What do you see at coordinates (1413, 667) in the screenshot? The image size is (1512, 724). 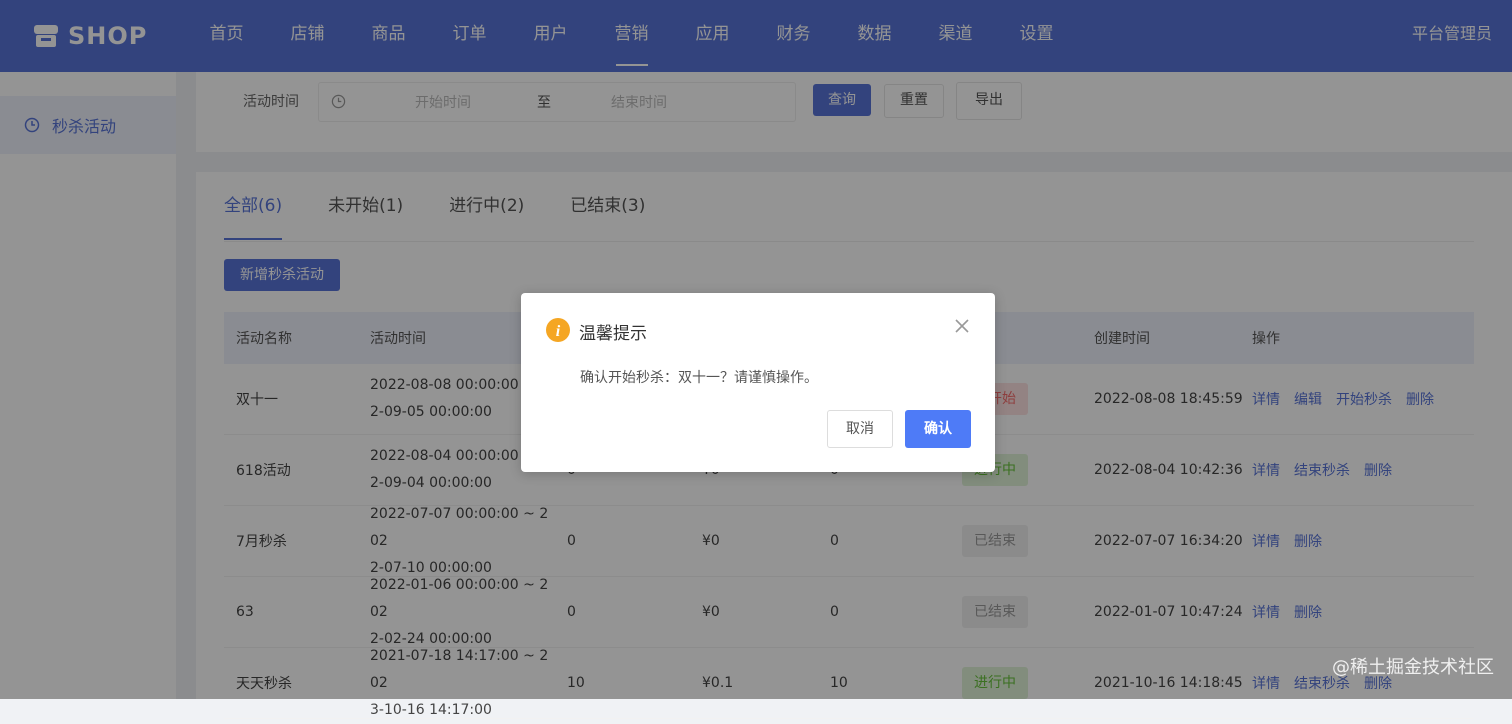 I see `watermark: @稀土掘金技术社区` at bounding box center [1413, 667].